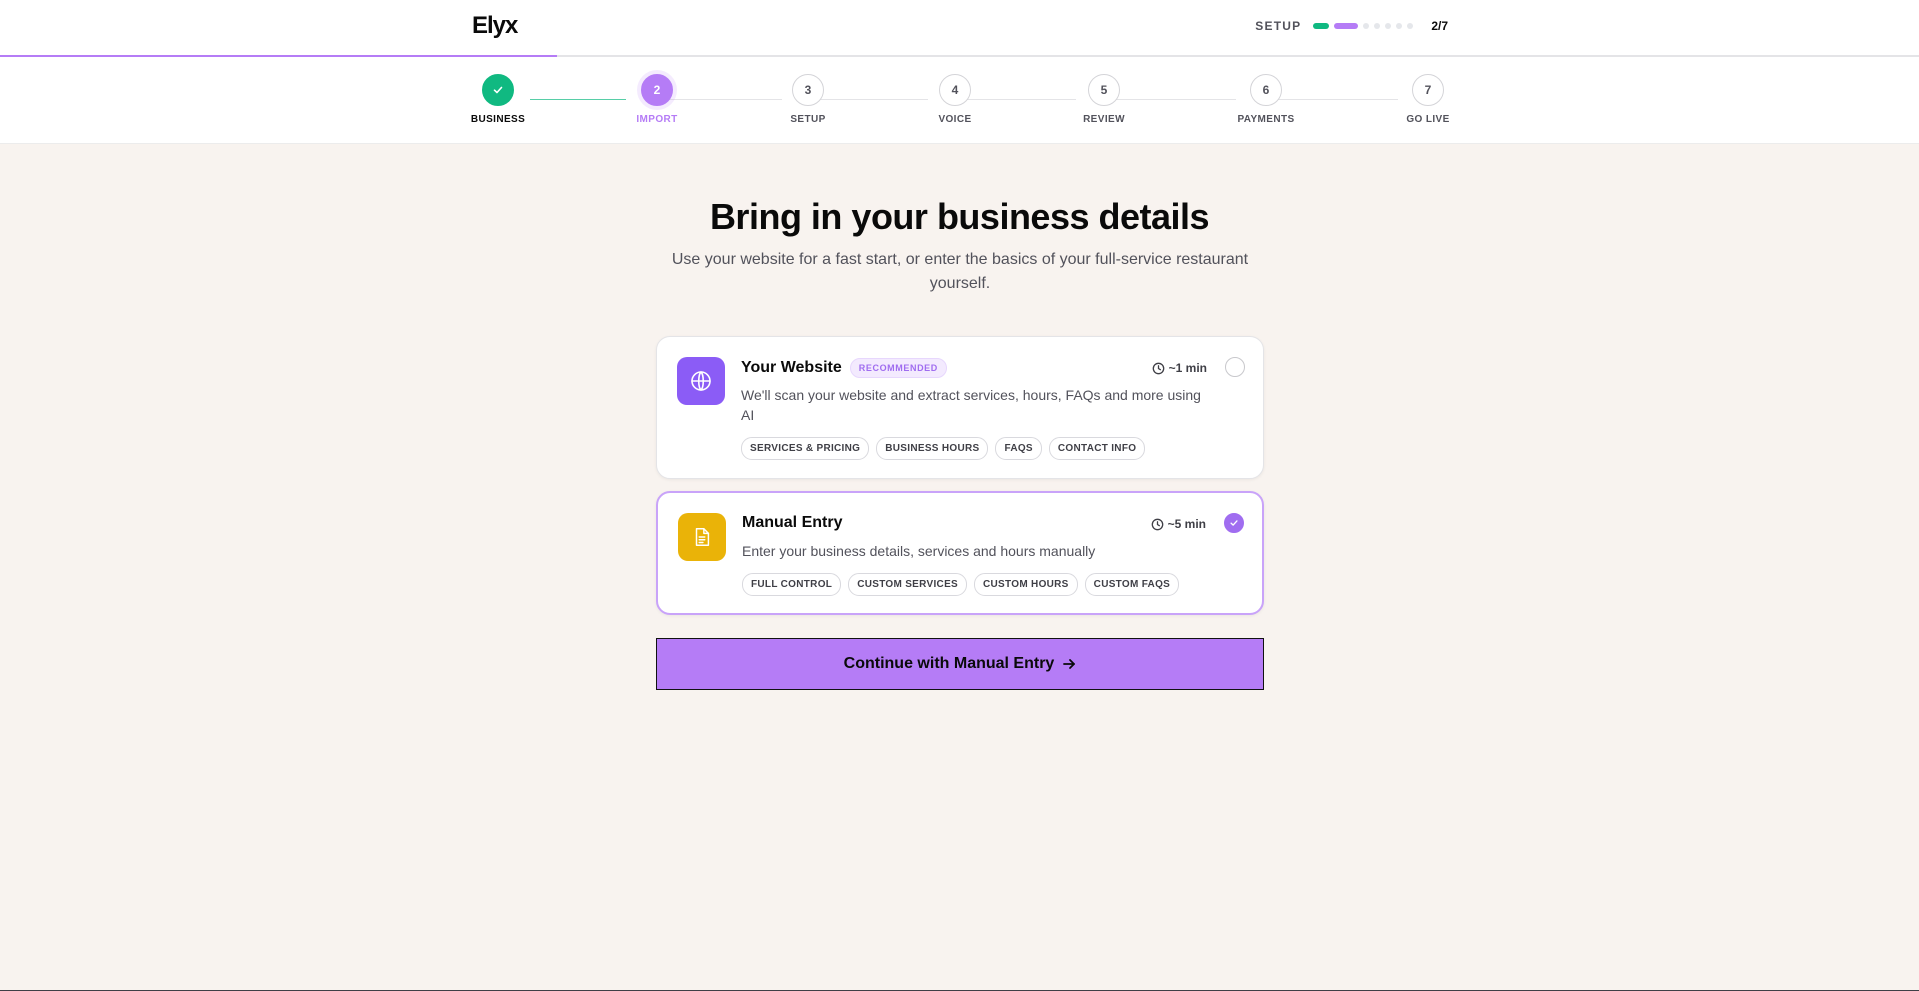 This screenshot has width=1919, height=991. What do you see at coordinates (808, 119) in the screenshot?
I see `step-label-setup: SETUP` at bounding box center [808, 119].